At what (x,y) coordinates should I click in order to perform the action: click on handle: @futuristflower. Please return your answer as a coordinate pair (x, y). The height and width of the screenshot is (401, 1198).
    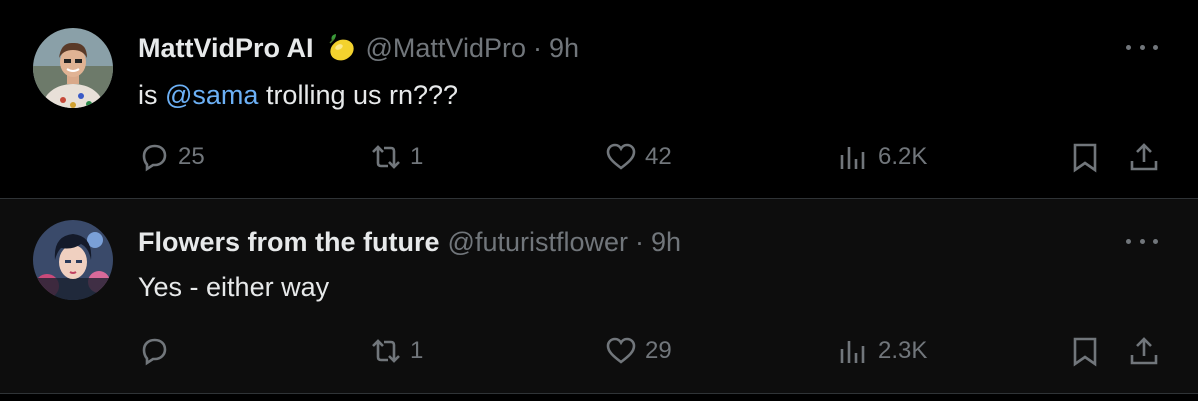
    Looking at the image, I should click on (538, 242).